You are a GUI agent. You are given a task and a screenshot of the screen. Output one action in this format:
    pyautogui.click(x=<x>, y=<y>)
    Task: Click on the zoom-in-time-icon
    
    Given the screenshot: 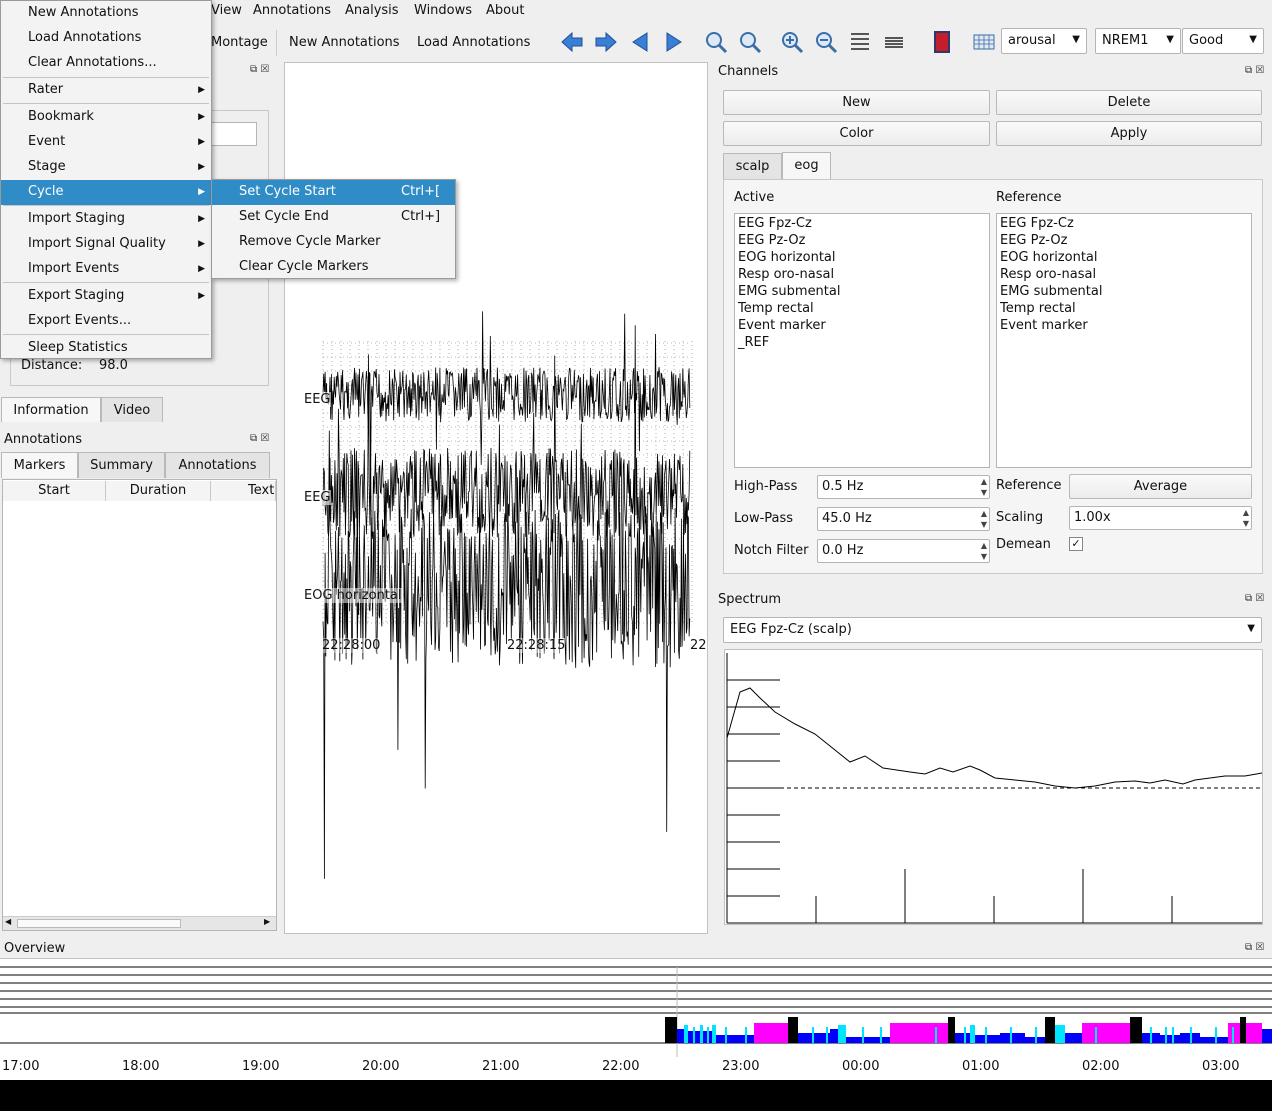 What is the action you would take?
    pyautogui.click(x=716, y=42)
    